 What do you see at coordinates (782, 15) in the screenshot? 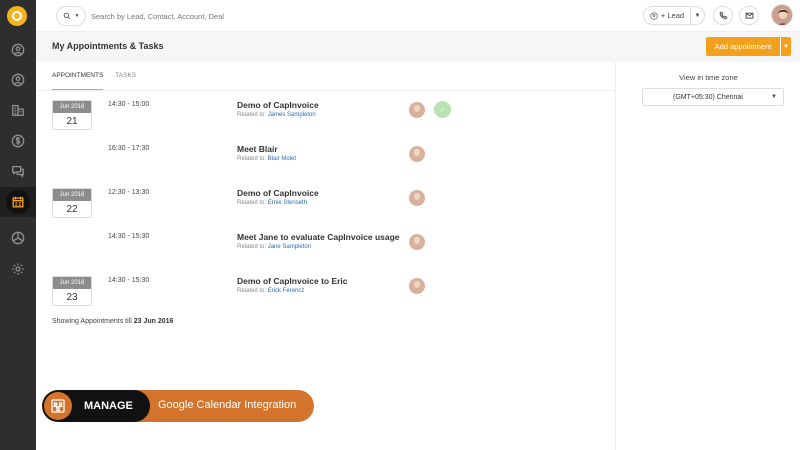
I see `user-avatar` at bounding box center [782, 15].